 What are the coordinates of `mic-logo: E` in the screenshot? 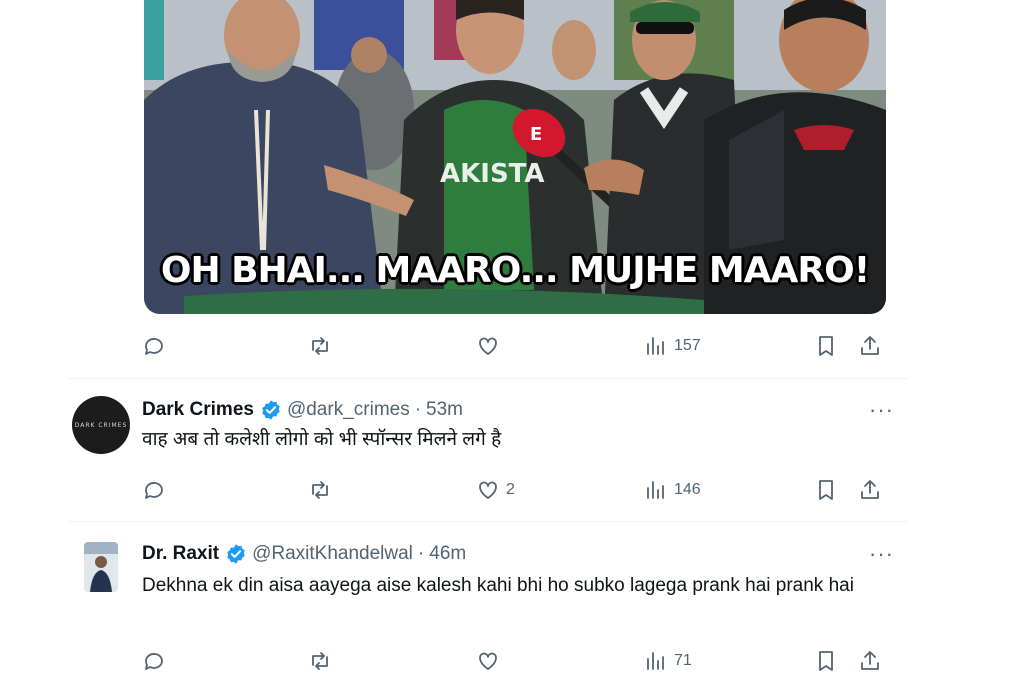 It's located at (536, 134).